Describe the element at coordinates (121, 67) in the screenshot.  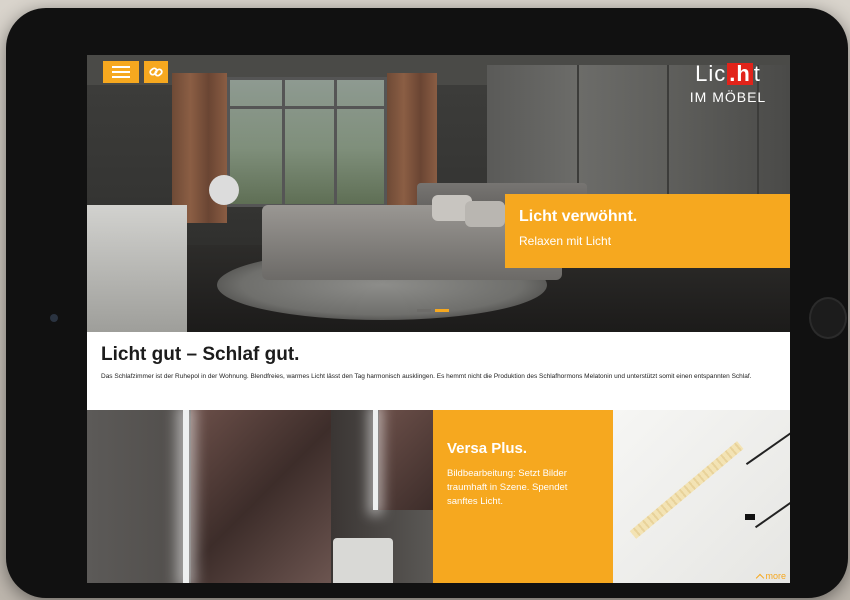
I see `hamburger-icon` at that location.